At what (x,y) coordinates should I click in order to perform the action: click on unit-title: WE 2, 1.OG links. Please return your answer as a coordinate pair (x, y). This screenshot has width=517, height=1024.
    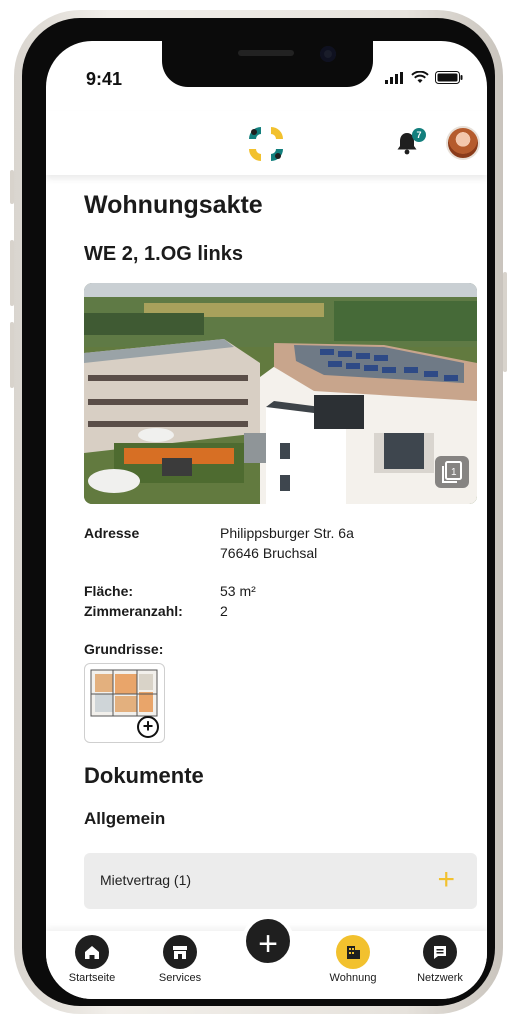
    Looking at the image, I should click on (163, 254).